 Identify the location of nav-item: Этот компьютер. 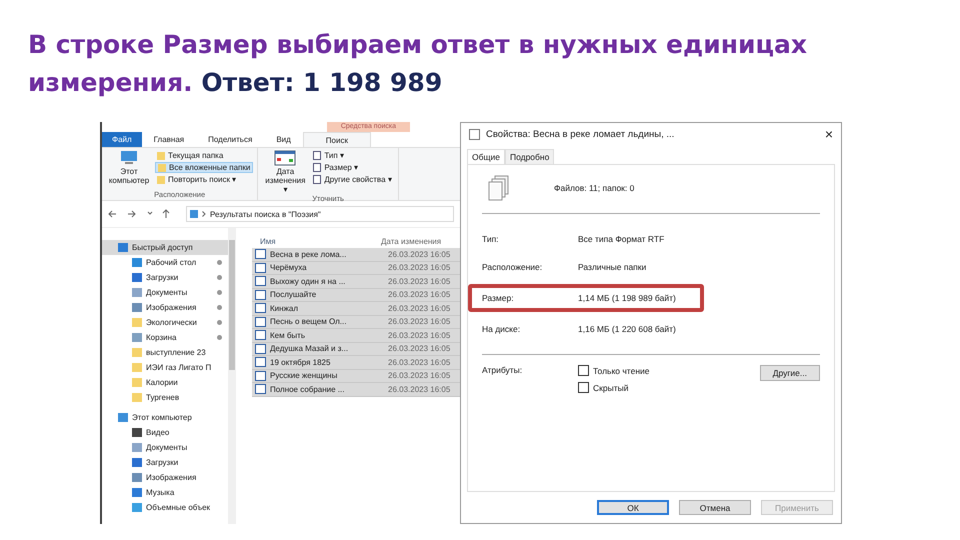
(165, 417).